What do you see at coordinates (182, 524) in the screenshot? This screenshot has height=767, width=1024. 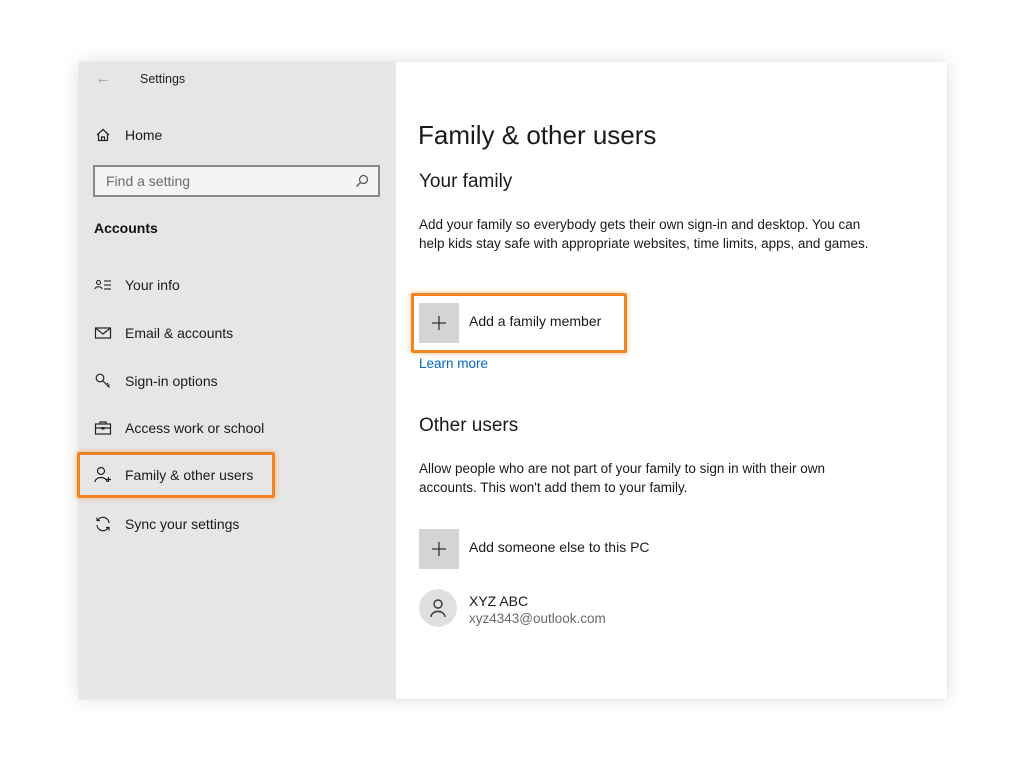 I see `sidebar-item-label: Sync your settings` at bounding box center [182, 524].